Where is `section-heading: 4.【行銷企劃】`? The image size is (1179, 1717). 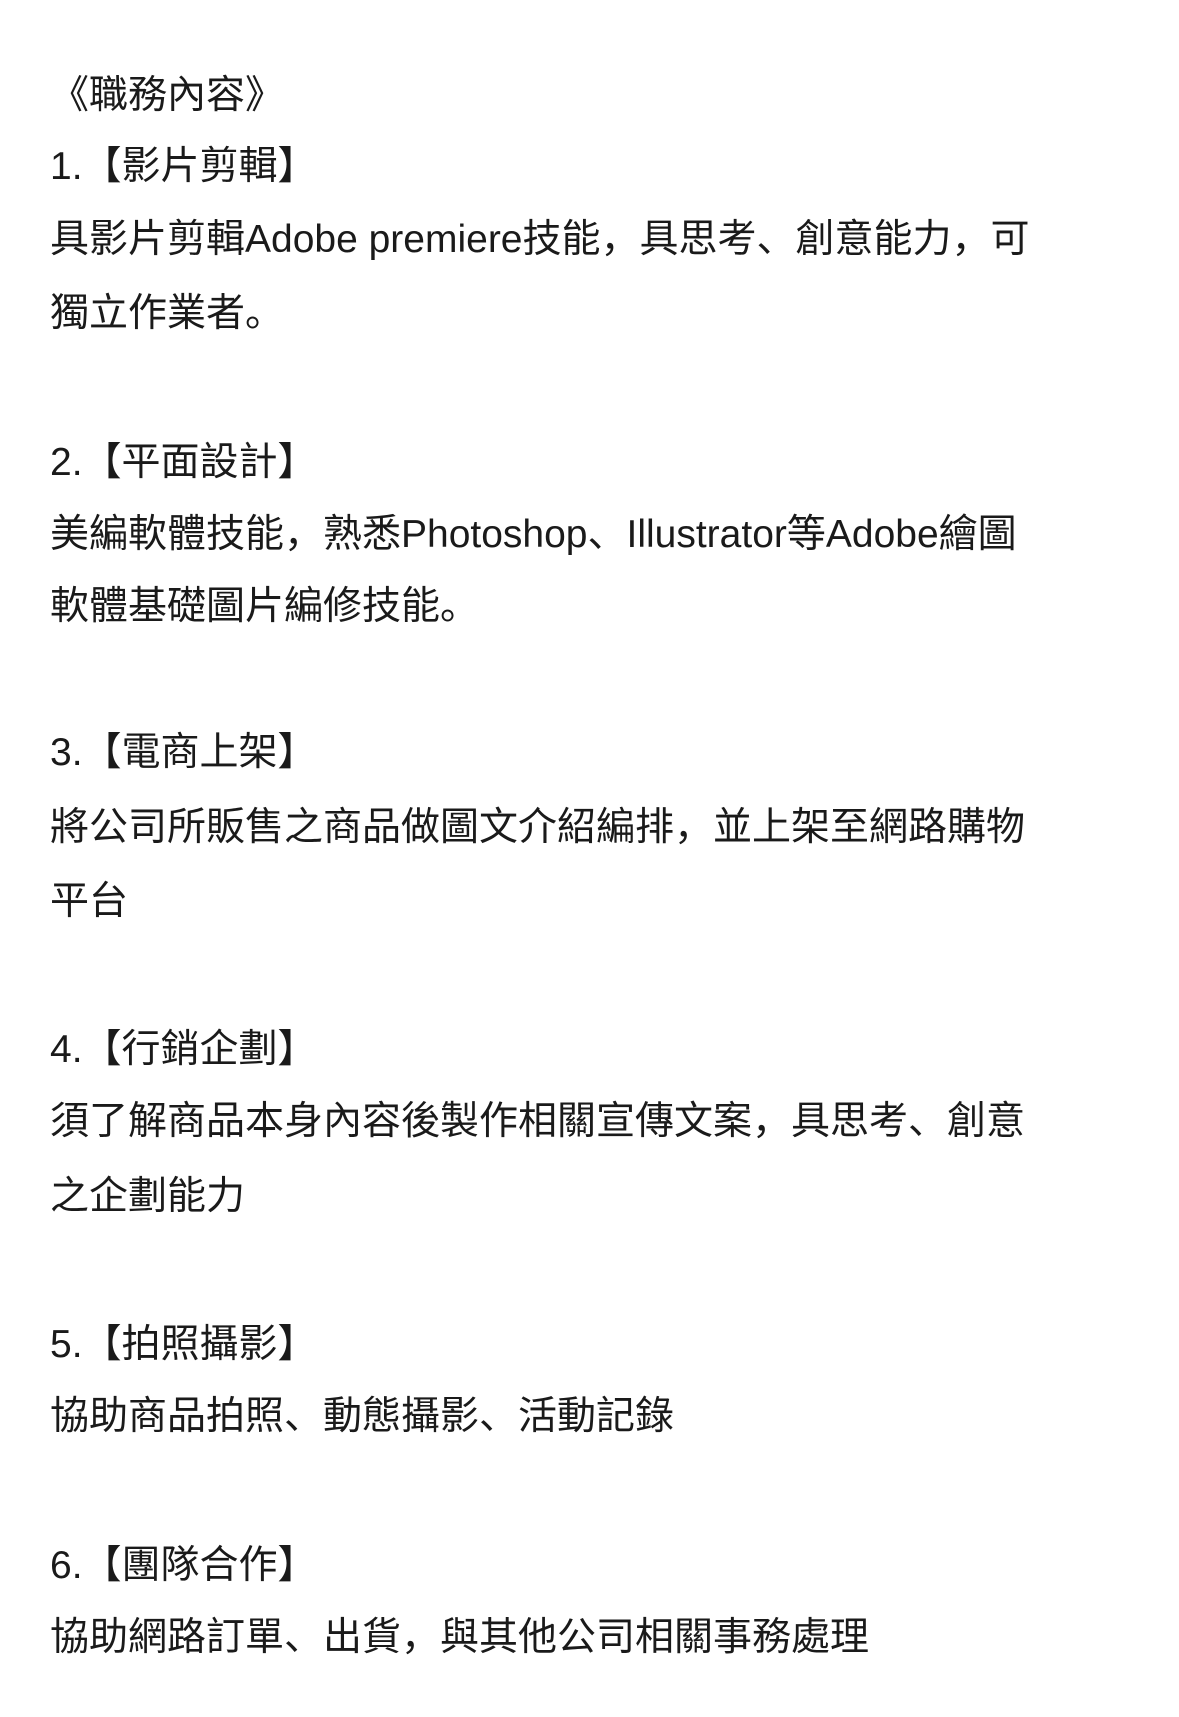 section-heading: 4.【行銷企劃】 is located at coordinates (183, 1049).